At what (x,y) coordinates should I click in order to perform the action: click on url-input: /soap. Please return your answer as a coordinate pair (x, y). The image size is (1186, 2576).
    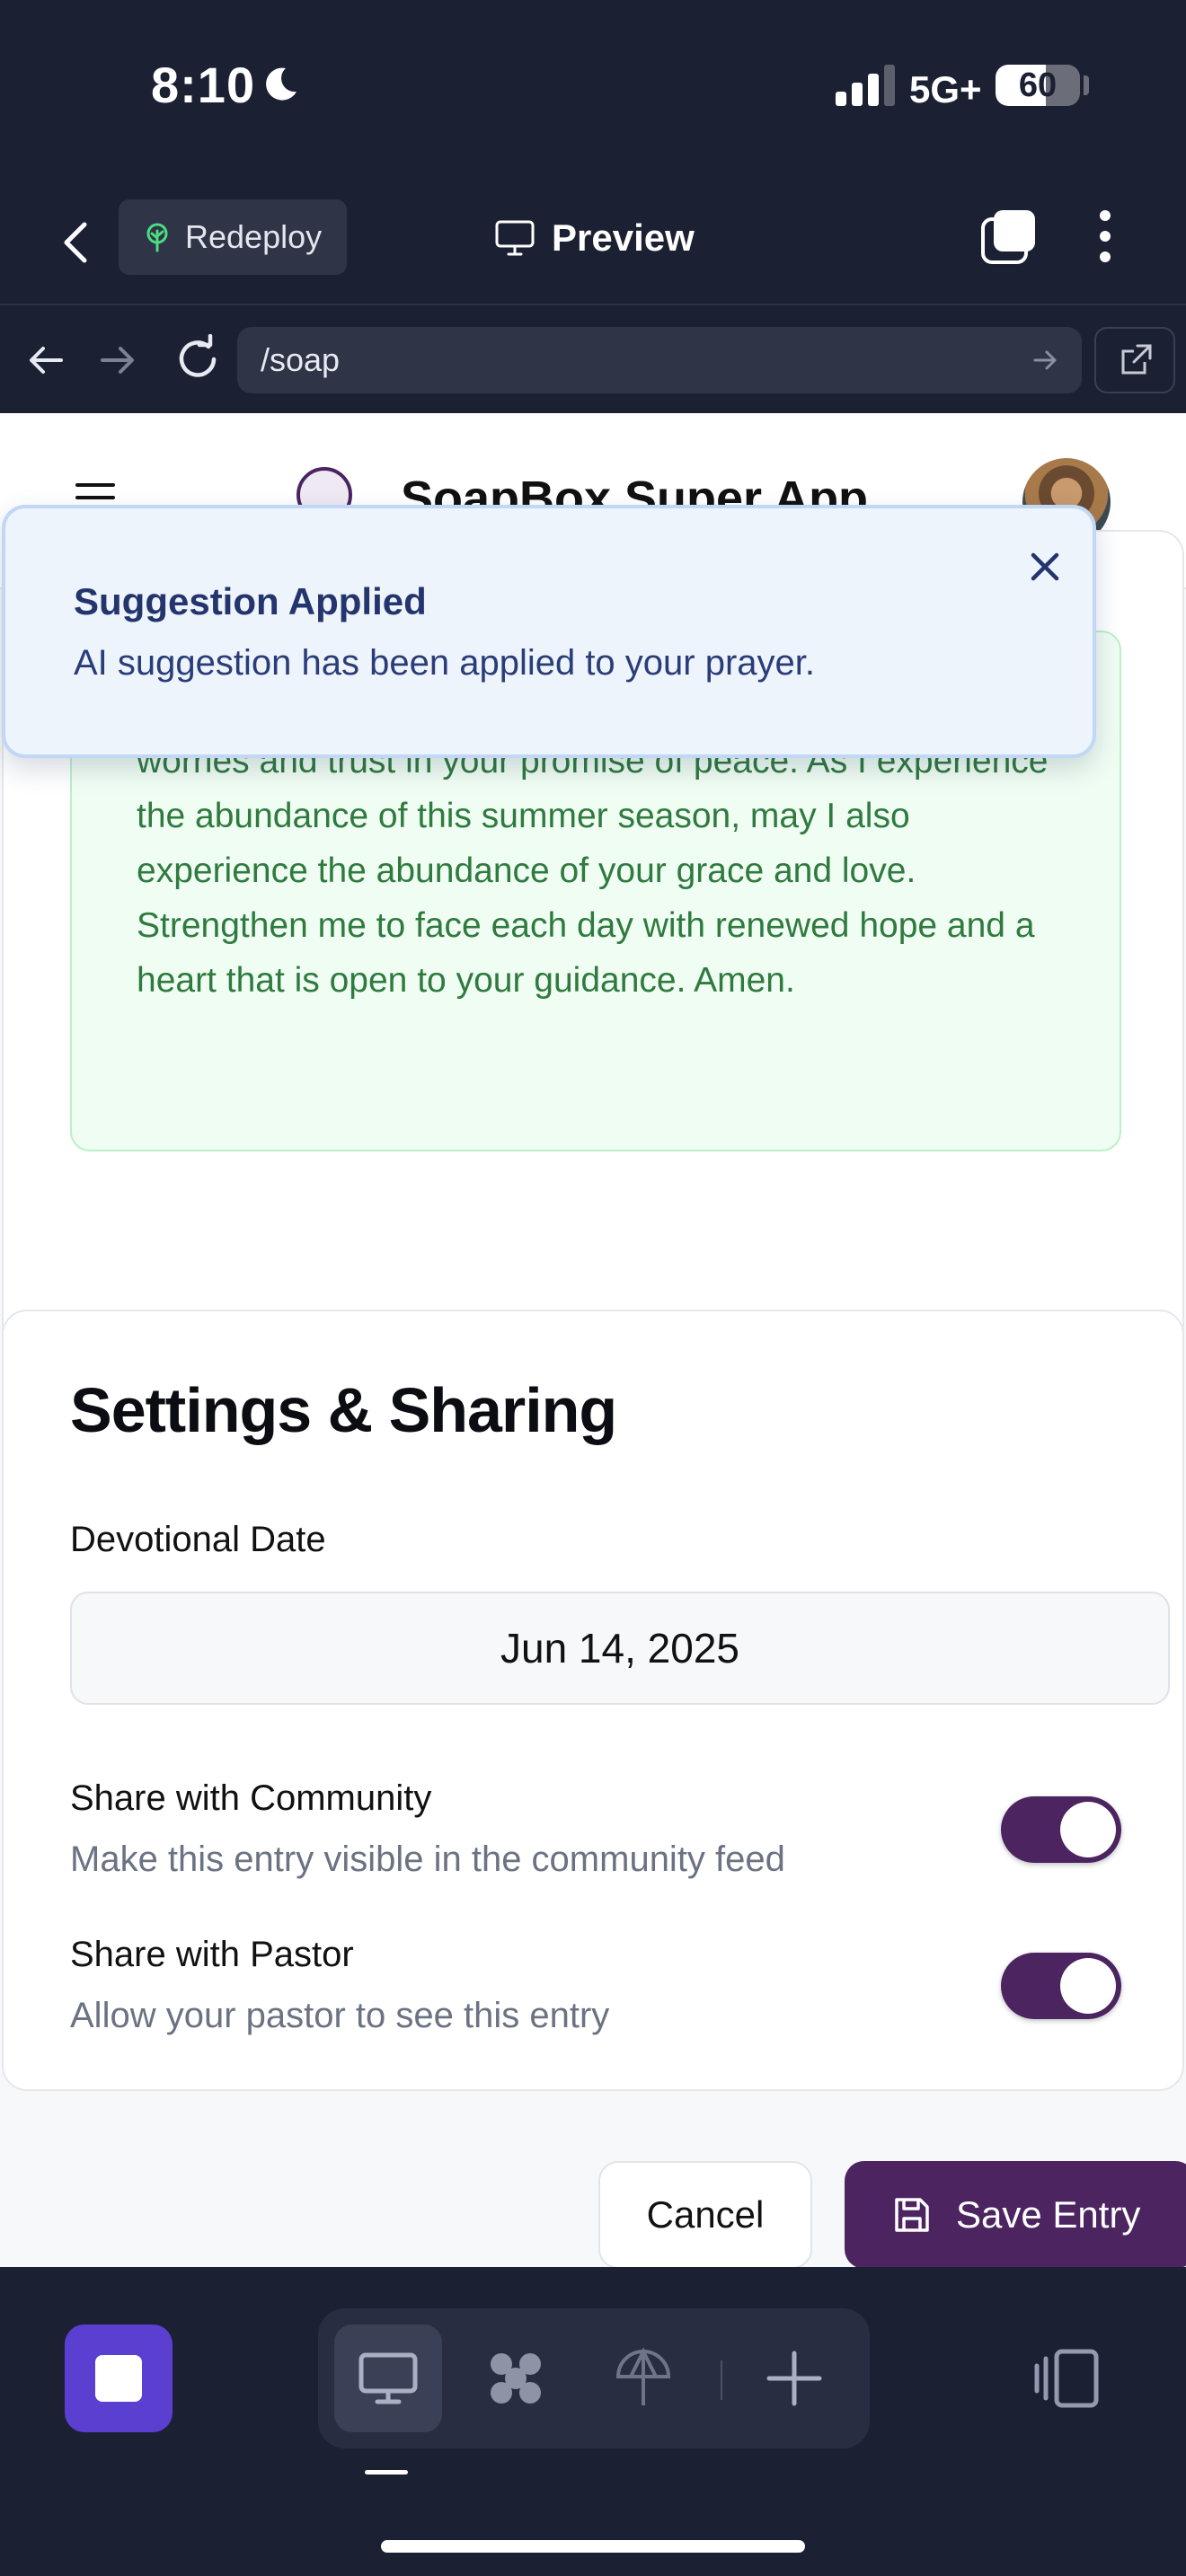
    Looking at the image, I should click on (659, 360).